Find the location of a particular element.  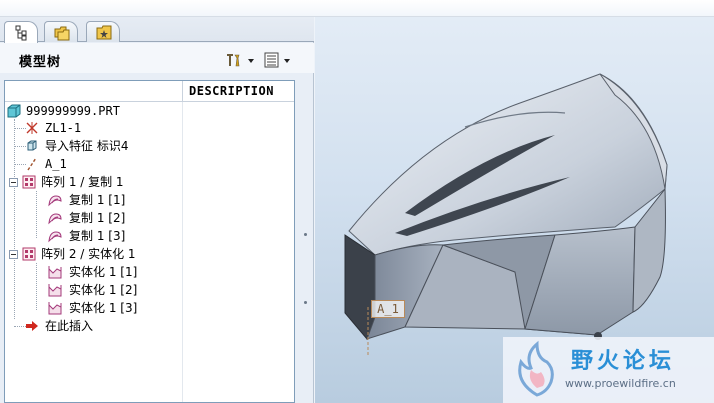

watermark: 野火论坛 www.proewildfire.cn is located at coordinates (608, 370).